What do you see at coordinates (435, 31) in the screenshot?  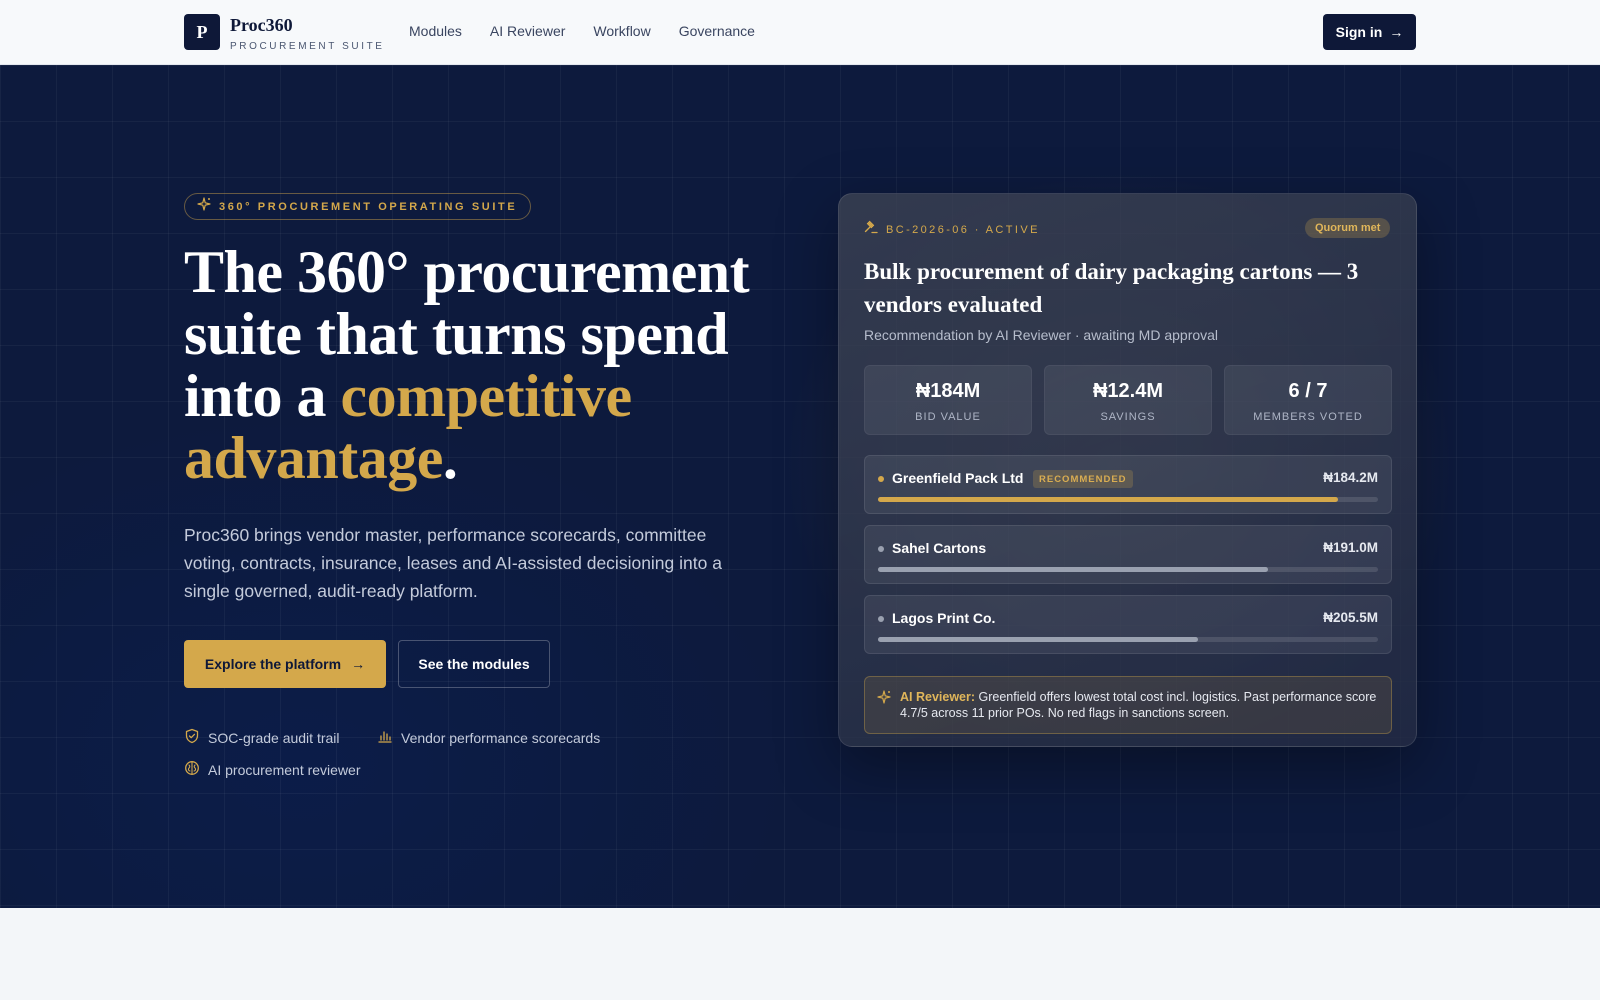 I see `nav-link-modules: Modules` at bounding box center [435, 31].